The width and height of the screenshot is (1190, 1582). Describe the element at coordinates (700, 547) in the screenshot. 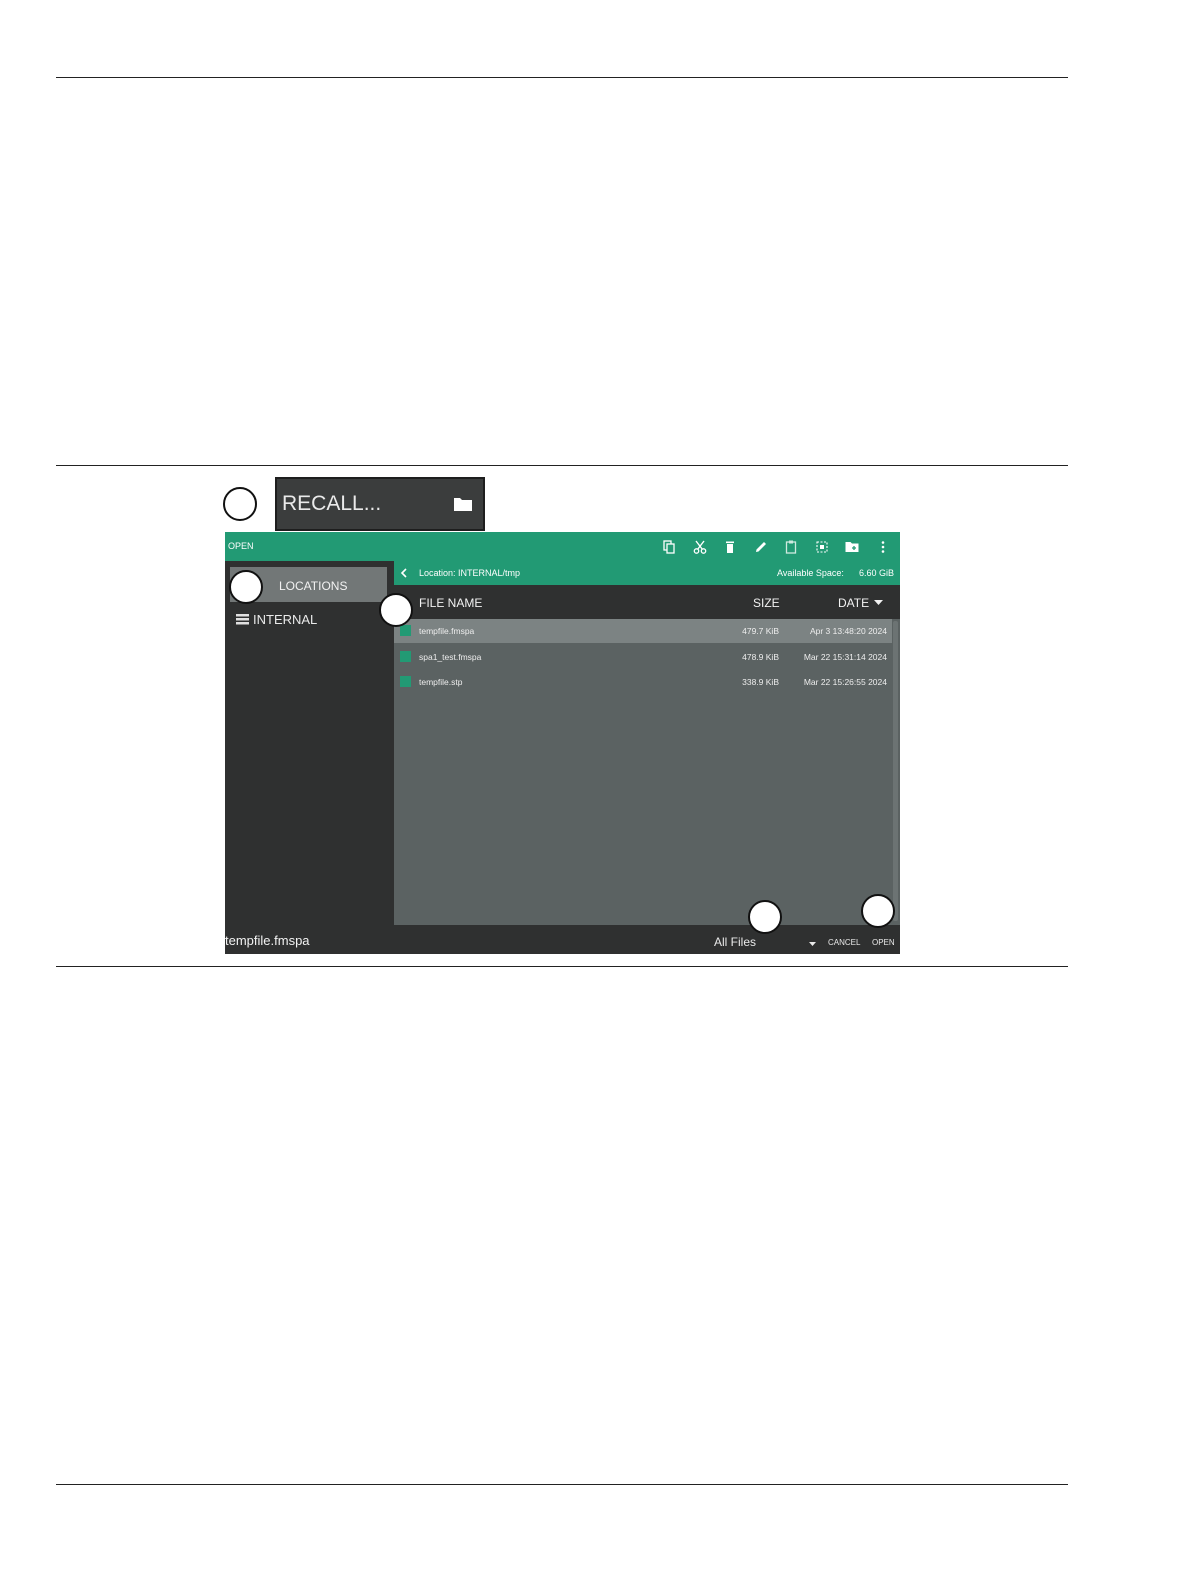

I see `cut-icon` at that location.